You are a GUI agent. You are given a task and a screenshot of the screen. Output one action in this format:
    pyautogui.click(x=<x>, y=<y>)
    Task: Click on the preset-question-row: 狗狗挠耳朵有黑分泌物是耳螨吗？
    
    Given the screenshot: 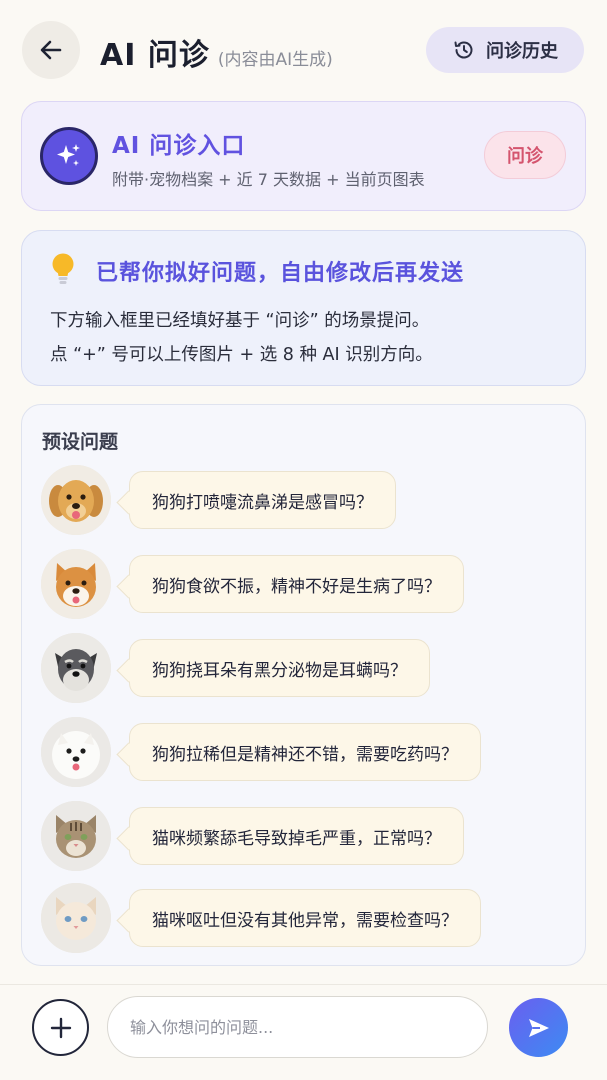 What is the action you would take?
    pyautogui.click(x=306, y=669)
    